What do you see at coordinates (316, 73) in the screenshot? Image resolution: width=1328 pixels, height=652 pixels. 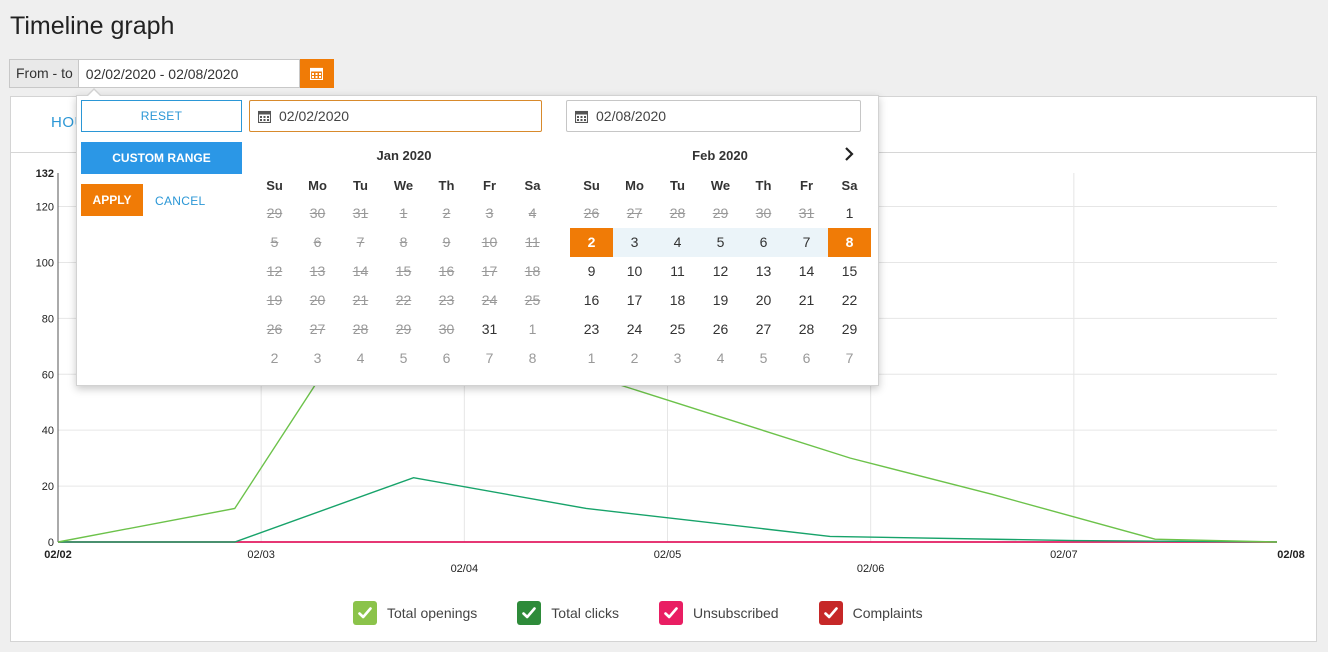 I see `calendar-button` at bounding box center [316, 73].